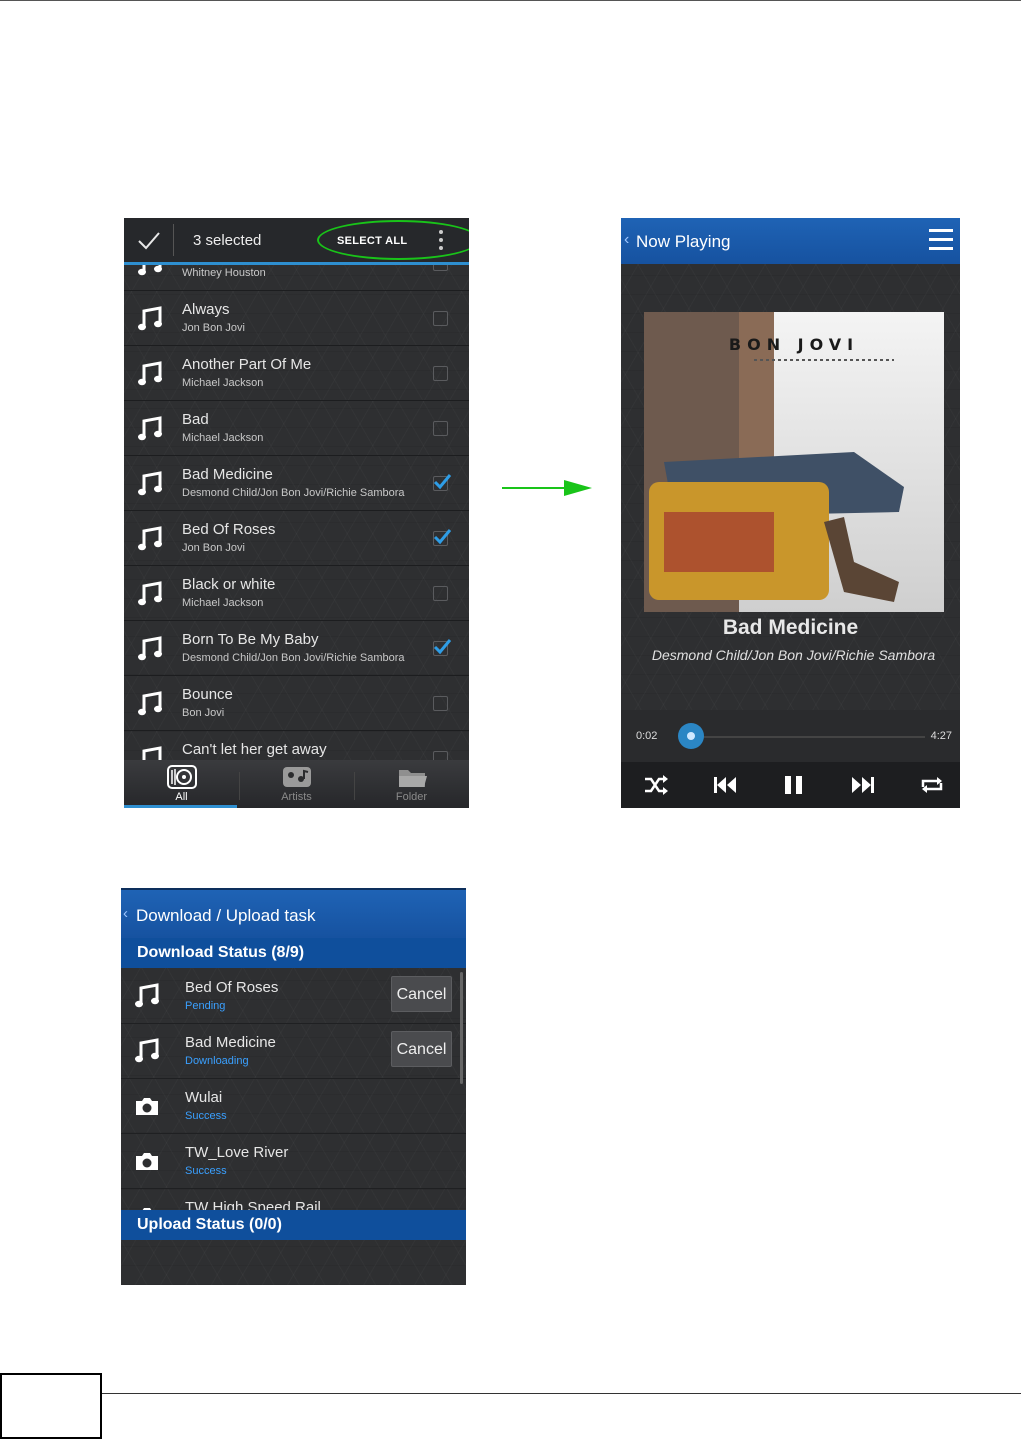  What do you see at coordinates (226, 916) in the screenshot?
I see `task-header-title: Download / Upload task` at bounding box center [226, 916].